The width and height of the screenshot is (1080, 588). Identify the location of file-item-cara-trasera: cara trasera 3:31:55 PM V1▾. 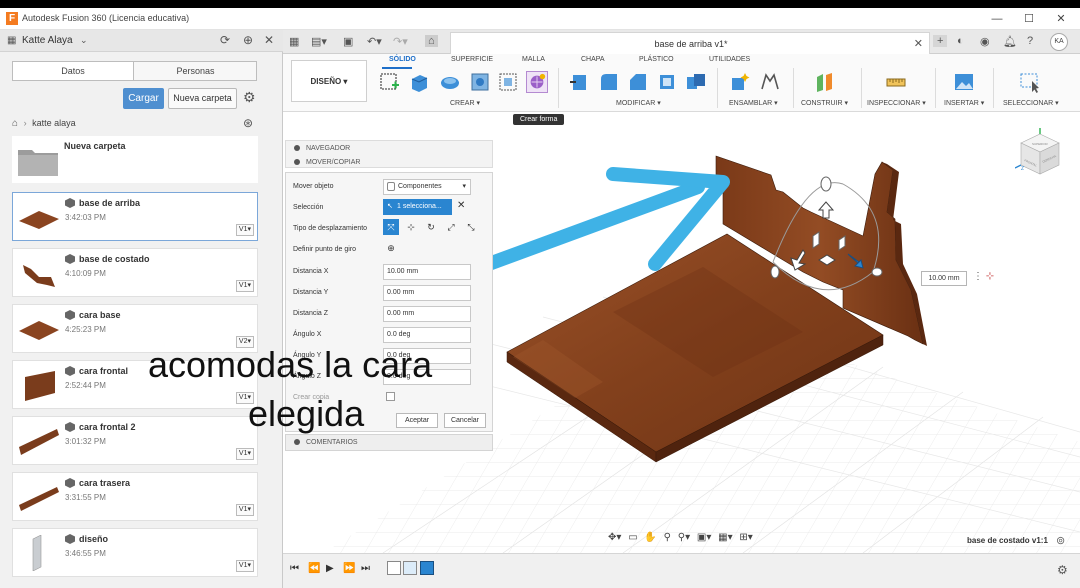
(135, 496).